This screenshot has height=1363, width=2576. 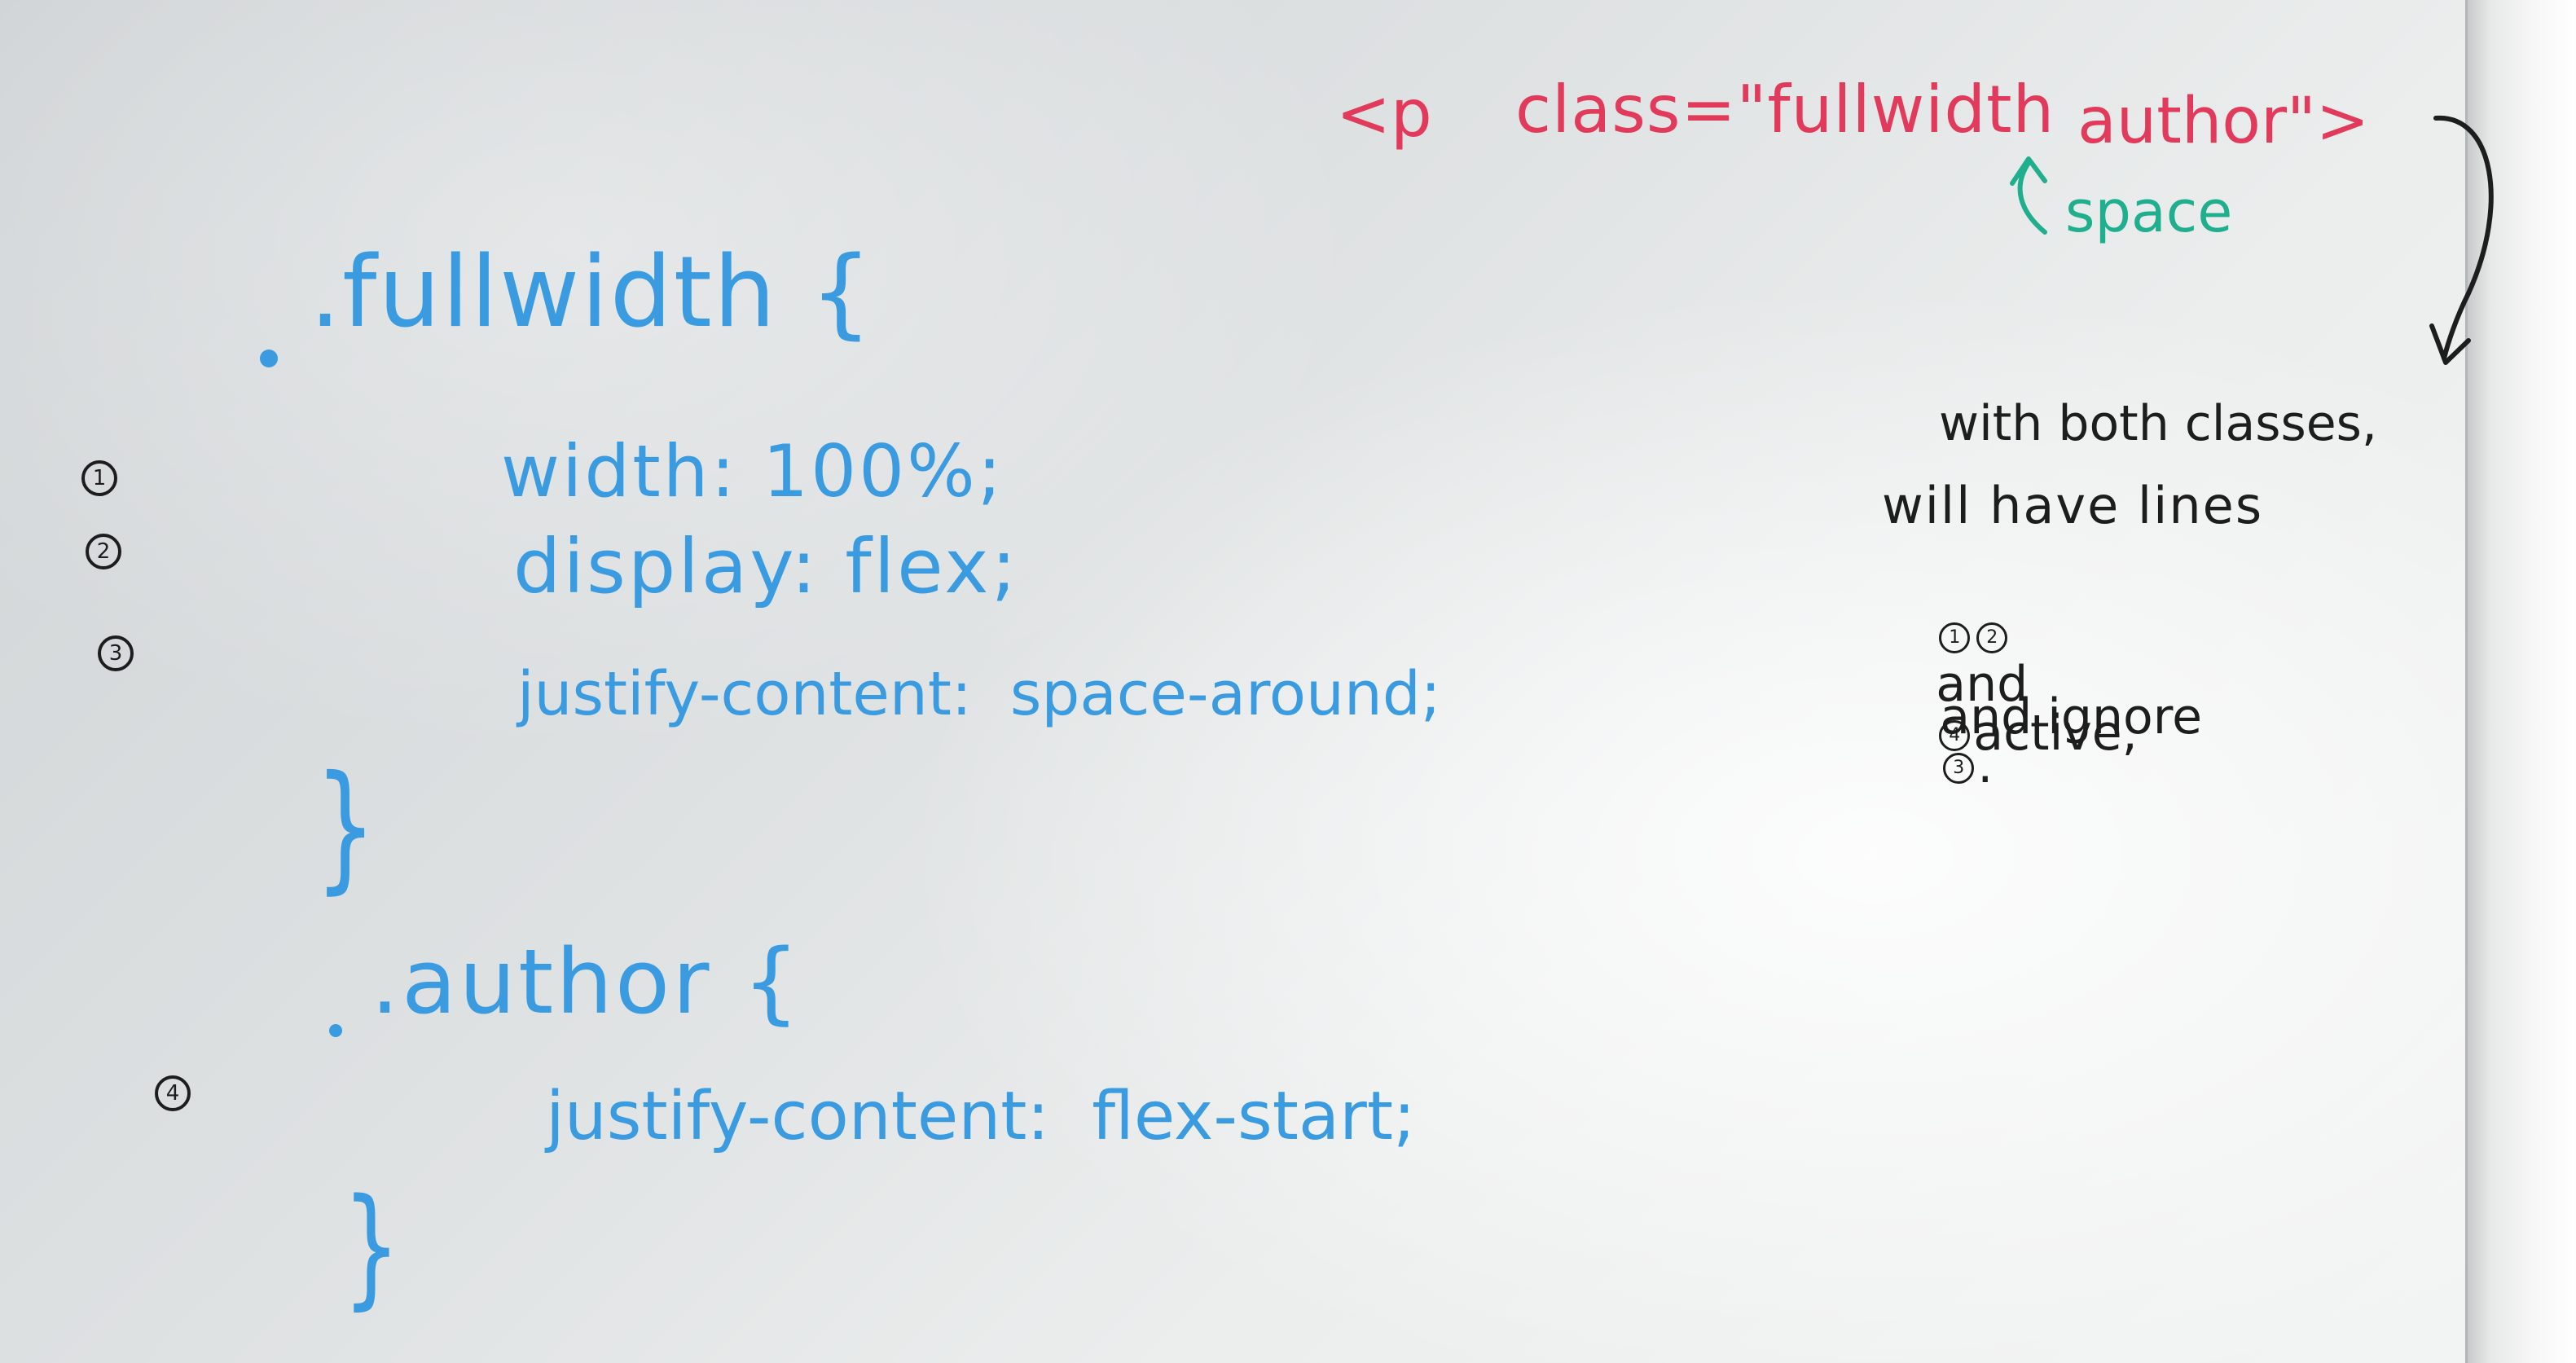 What do you see at coordinates (981, 1116) in the screenshot?
I see `justify-flex-start-declaration: justify-content: flex-start;` at bounding box center [981, 1116].